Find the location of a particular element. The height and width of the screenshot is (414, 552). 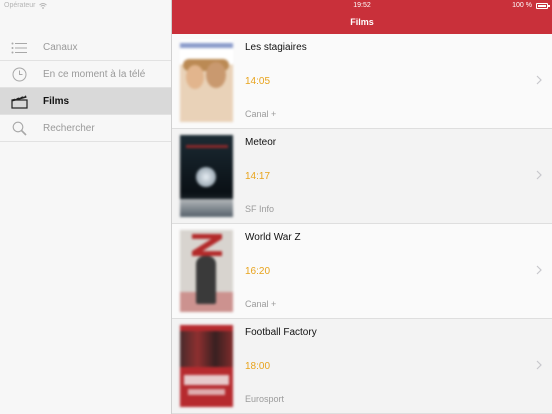

film-time: 14:05 is located at coordinates (258, 81).